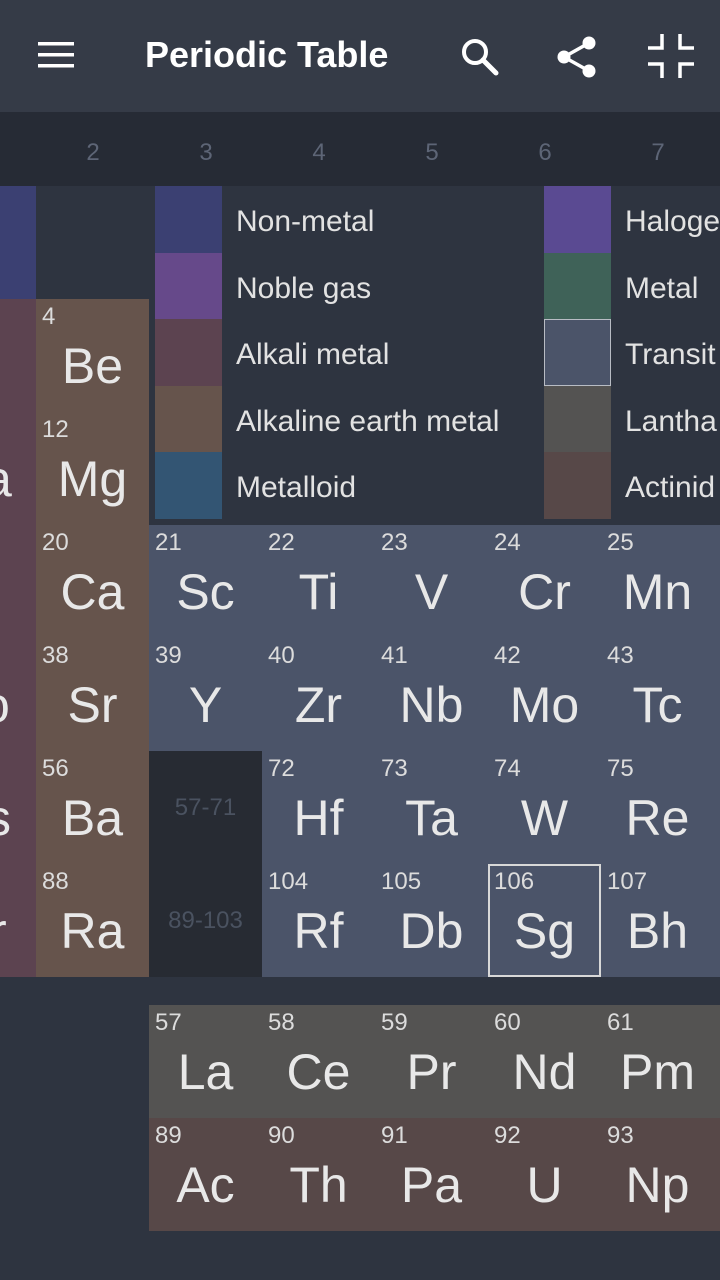 This screenshot has height=1280, width=720. What do you see at coordinates (18, 638) in the screenshot?
I see `alkali-metal-column-partial` at bounding box center [18, 638].